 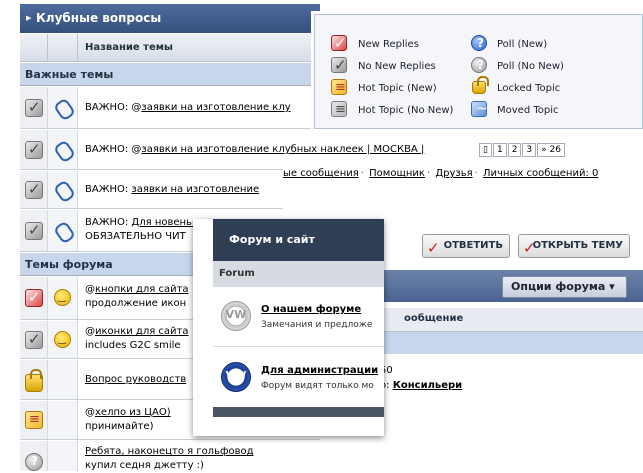 I want to click on legend-moved: Moved Topic, so click(x=528, y=110).